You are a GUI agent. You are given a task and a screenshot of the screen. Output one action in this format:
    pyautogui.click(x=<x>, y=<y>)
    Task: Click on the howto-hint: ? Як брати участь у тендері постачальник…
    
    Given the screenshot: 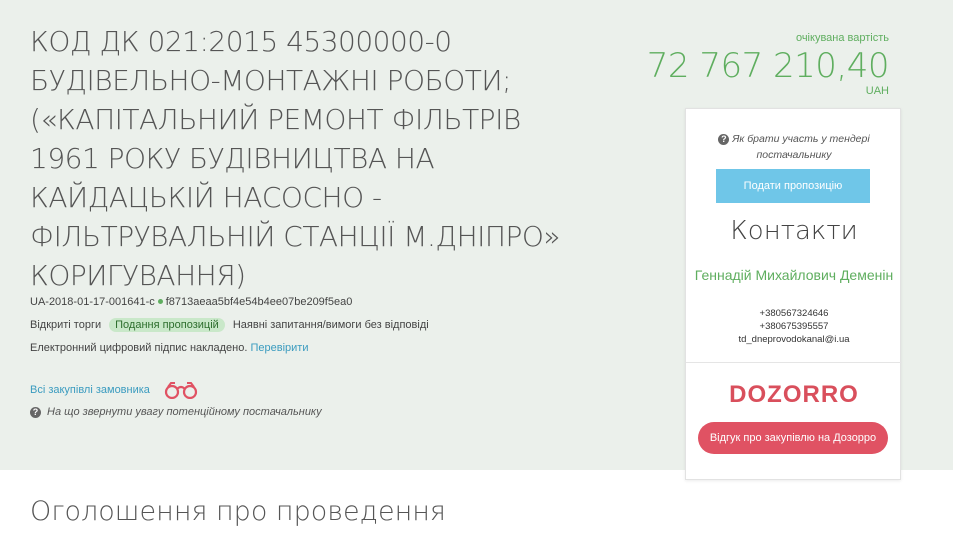 What is the action you would take?
    pyautogui.click(x=794, y=147)
    